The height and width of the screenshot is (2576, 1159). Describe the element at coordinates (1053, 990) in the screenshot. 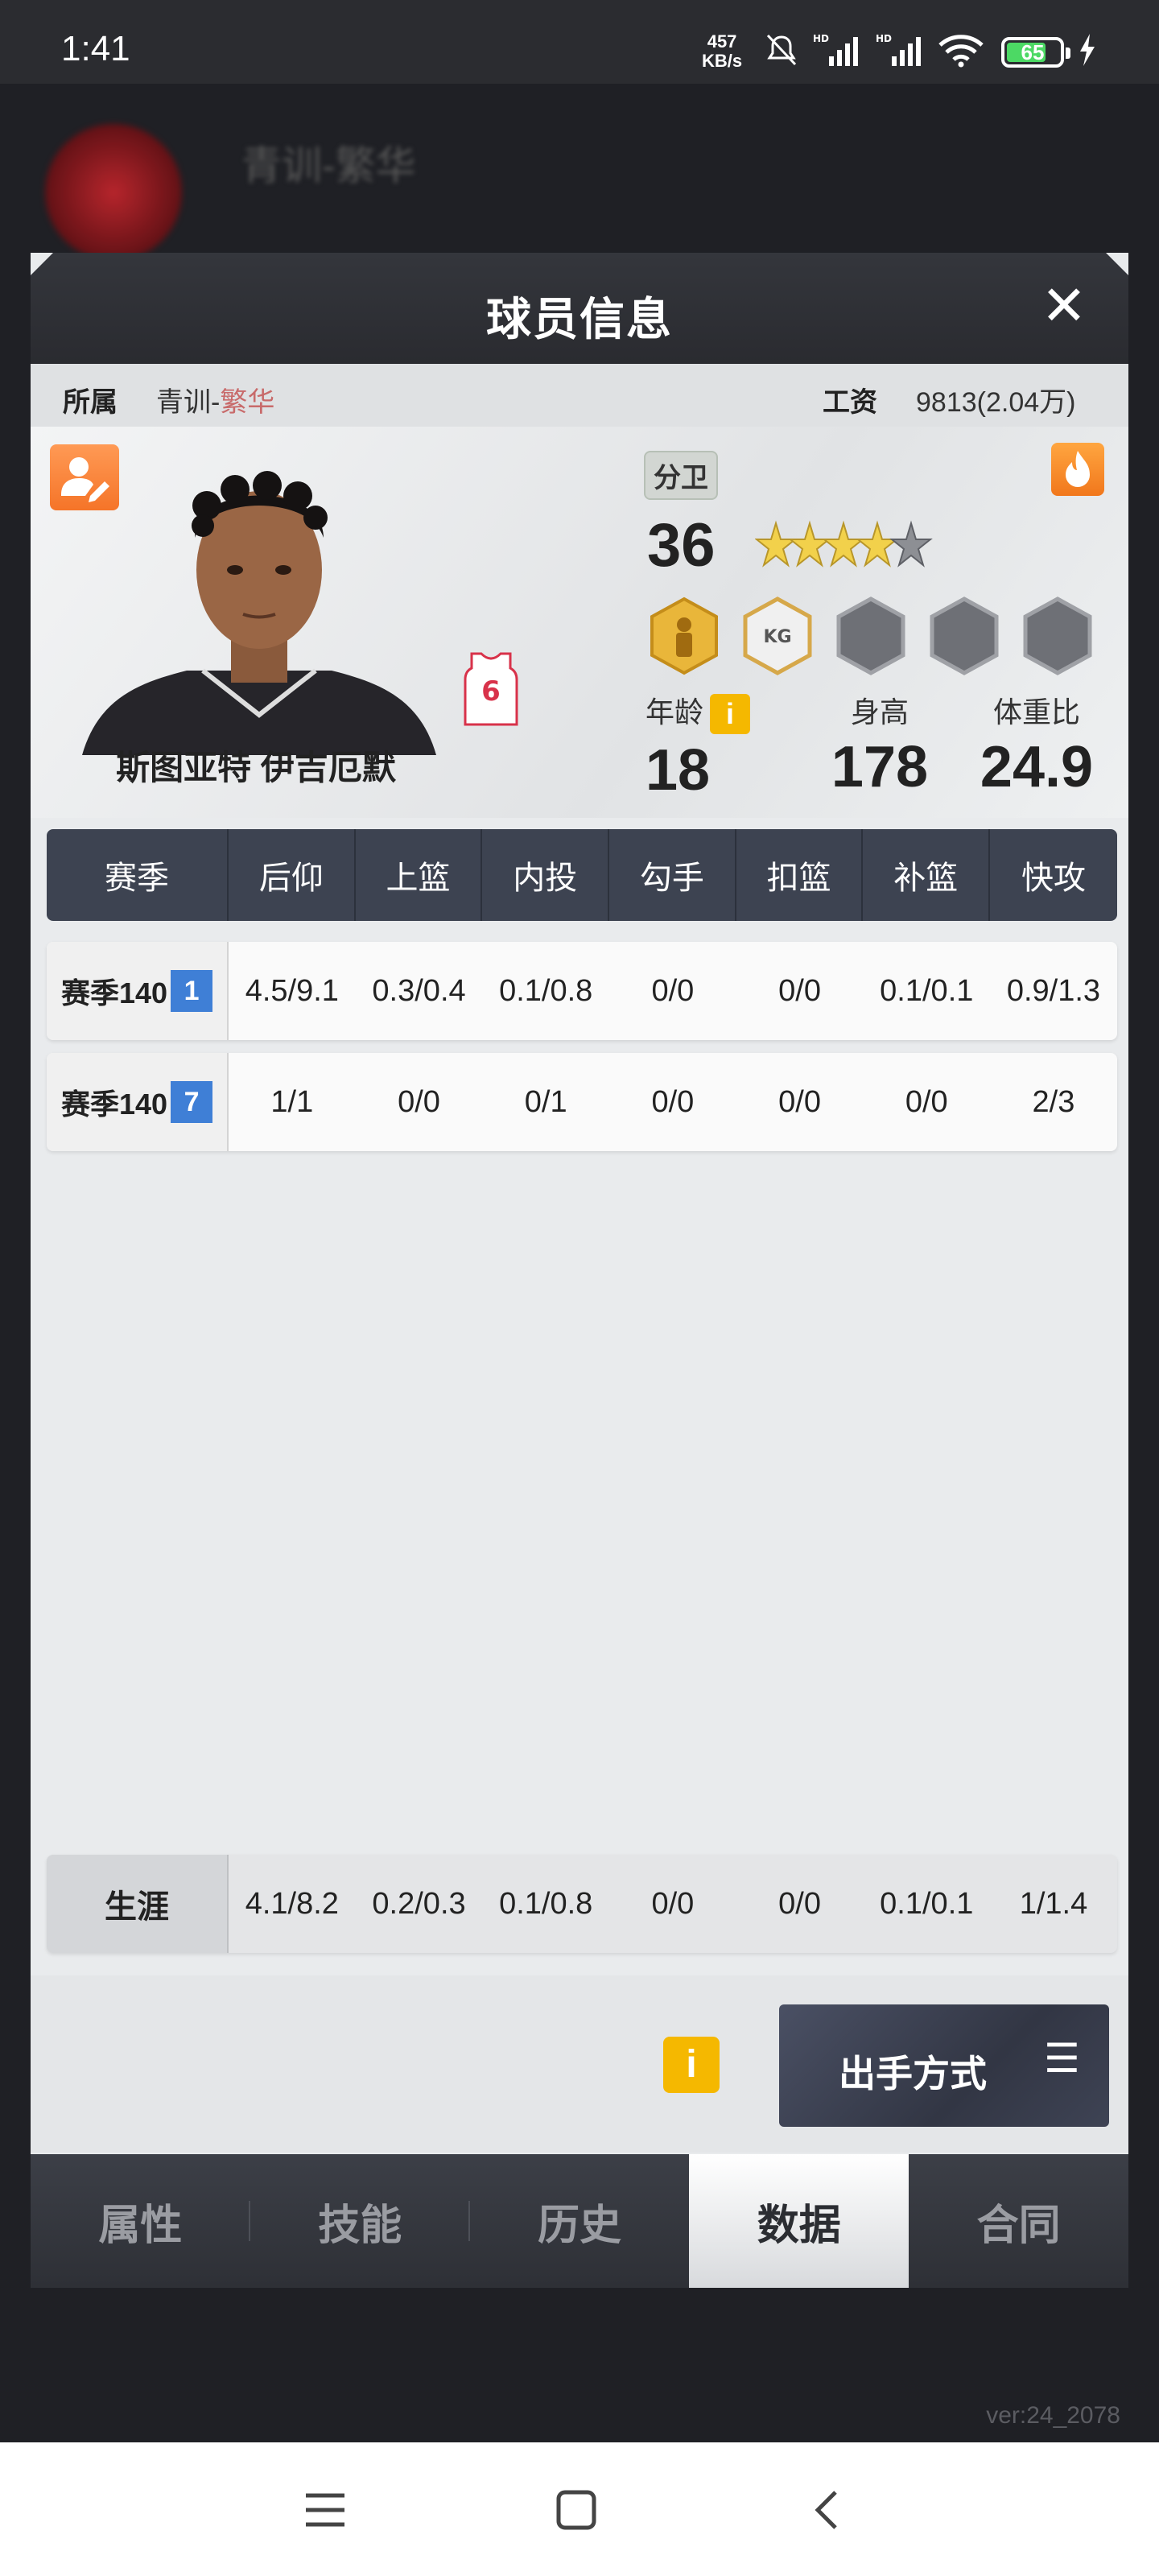

I see `table-cell: 0.9/1.3` at that location.